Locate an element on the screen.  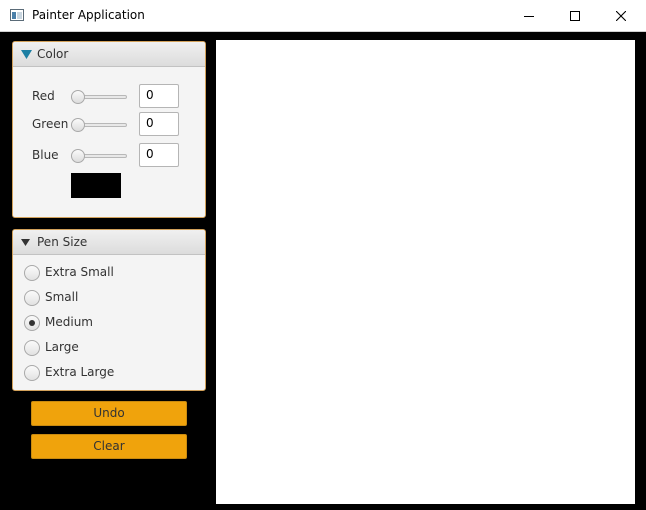
blue-value-field: 0 is located at coordinates (159, 155).